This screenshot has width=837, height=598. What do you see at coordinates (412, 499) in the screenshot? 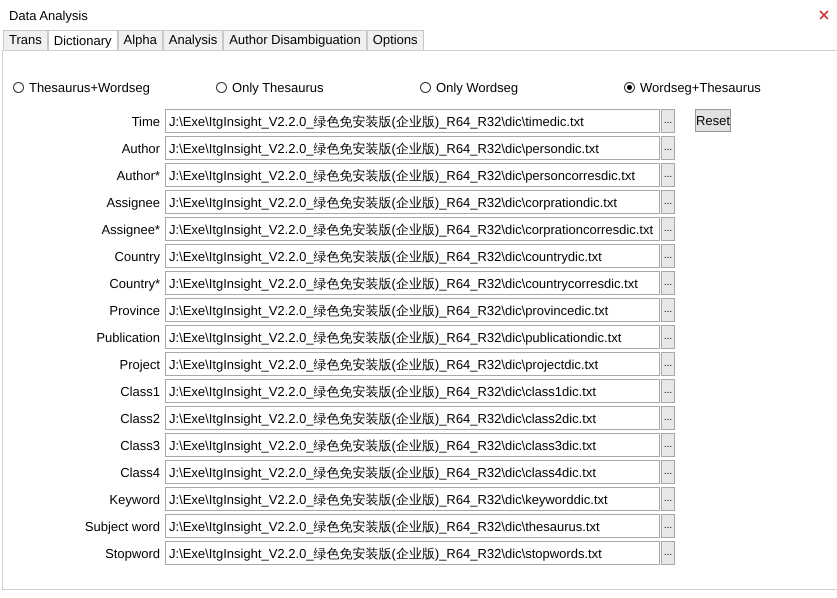
I see `path-field: J:\Exe\ItgInsight_V2.2.0_绿色免安装版(企业版)_R64_R32\dic\keyworddic.txt` at bounding box center [412, 499].